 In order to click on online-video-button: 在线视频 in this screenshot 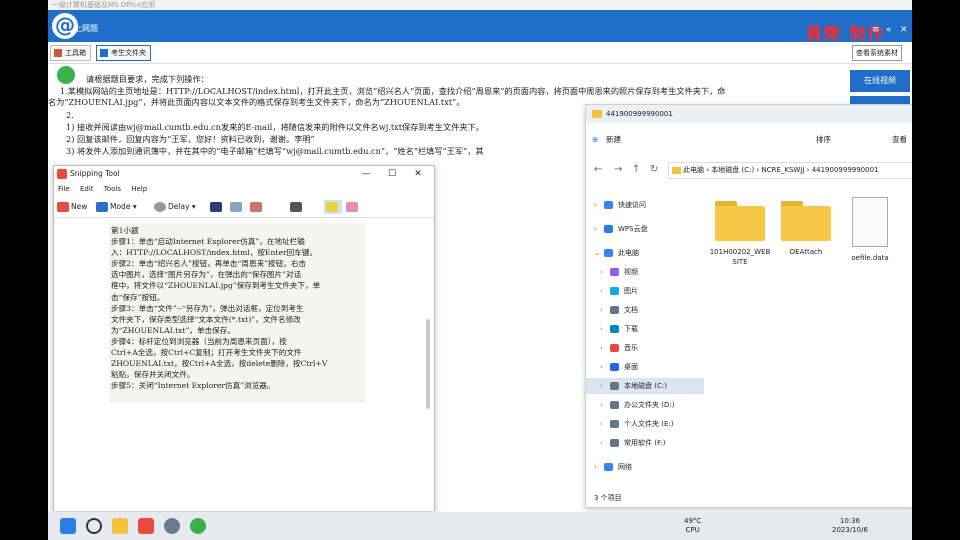, I will do `click(880, 81)`.